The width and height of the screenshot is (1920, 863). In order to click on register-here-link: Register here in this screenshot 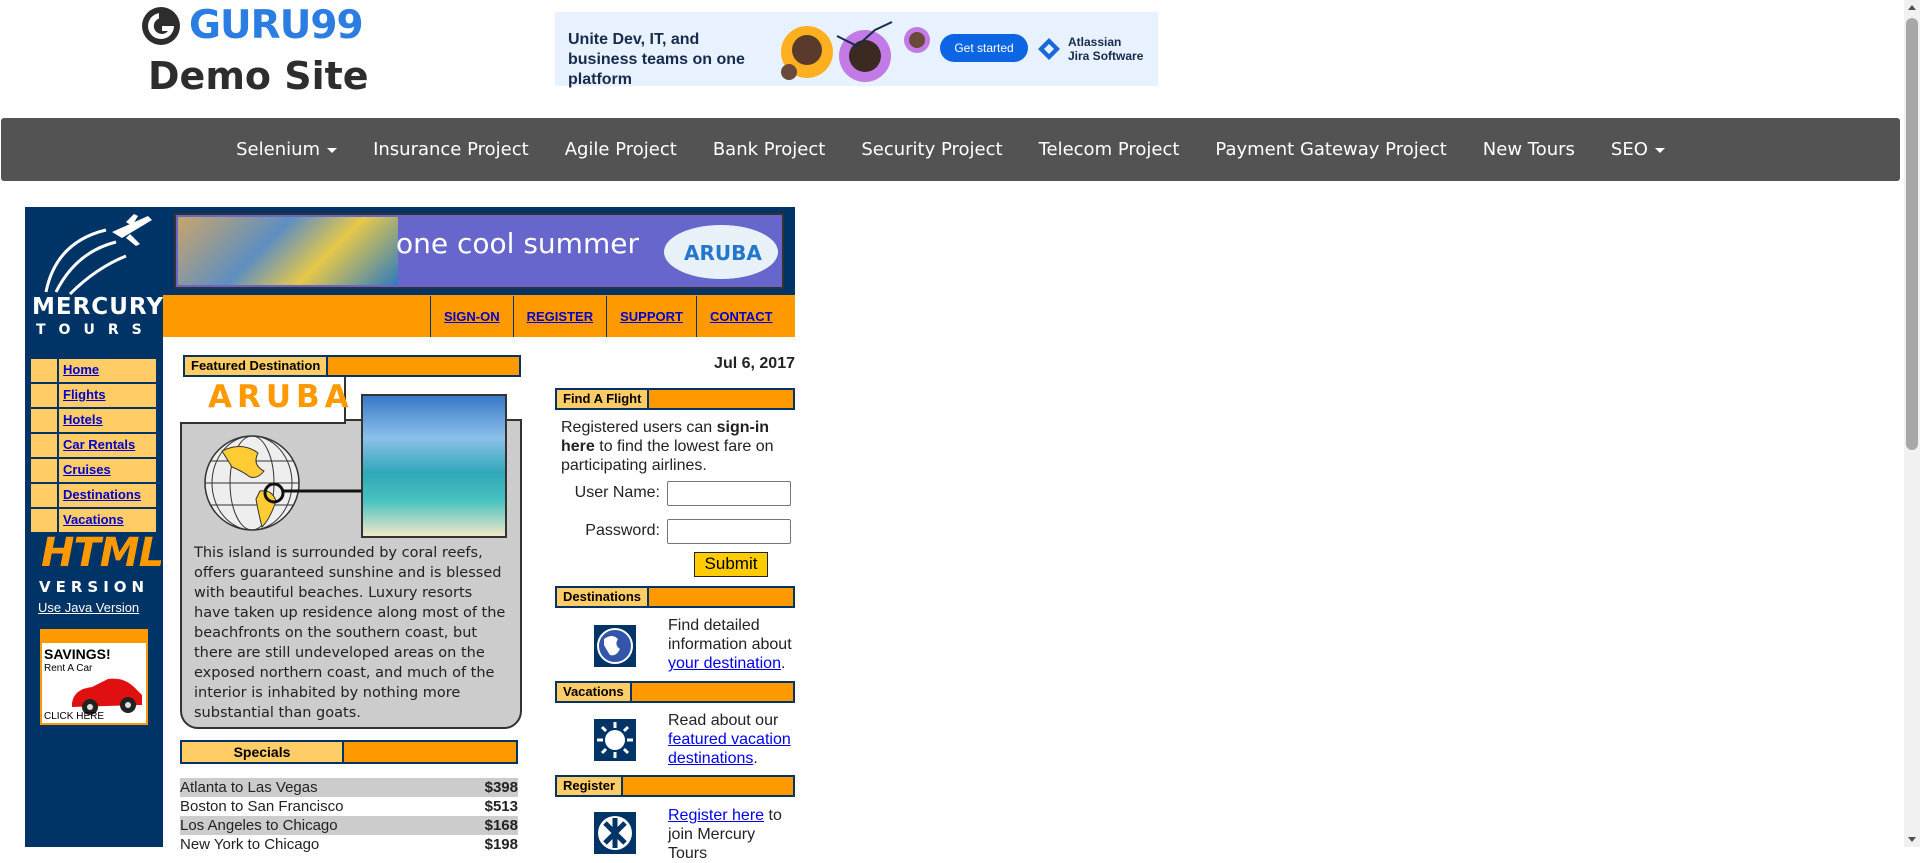, I will do `click(716, 815)`.